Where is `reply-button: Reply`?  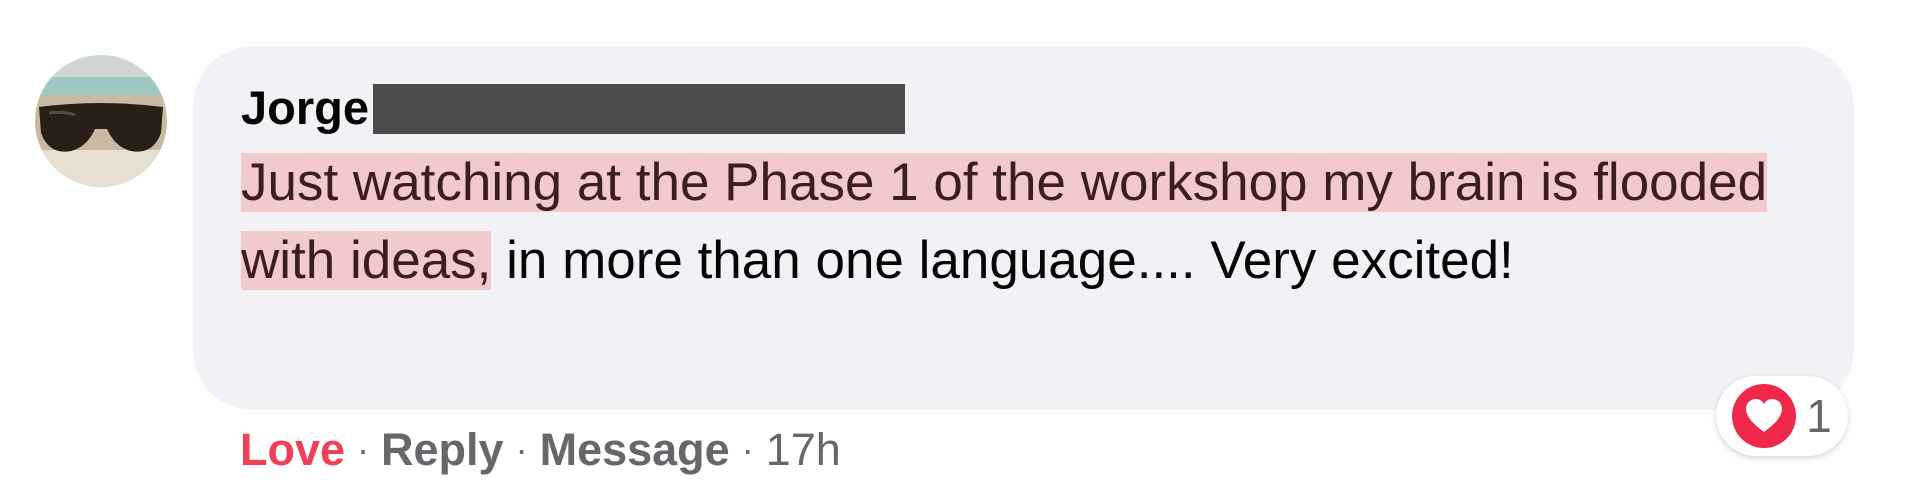 reply-button: Reply is located at coordinates (442, 450).